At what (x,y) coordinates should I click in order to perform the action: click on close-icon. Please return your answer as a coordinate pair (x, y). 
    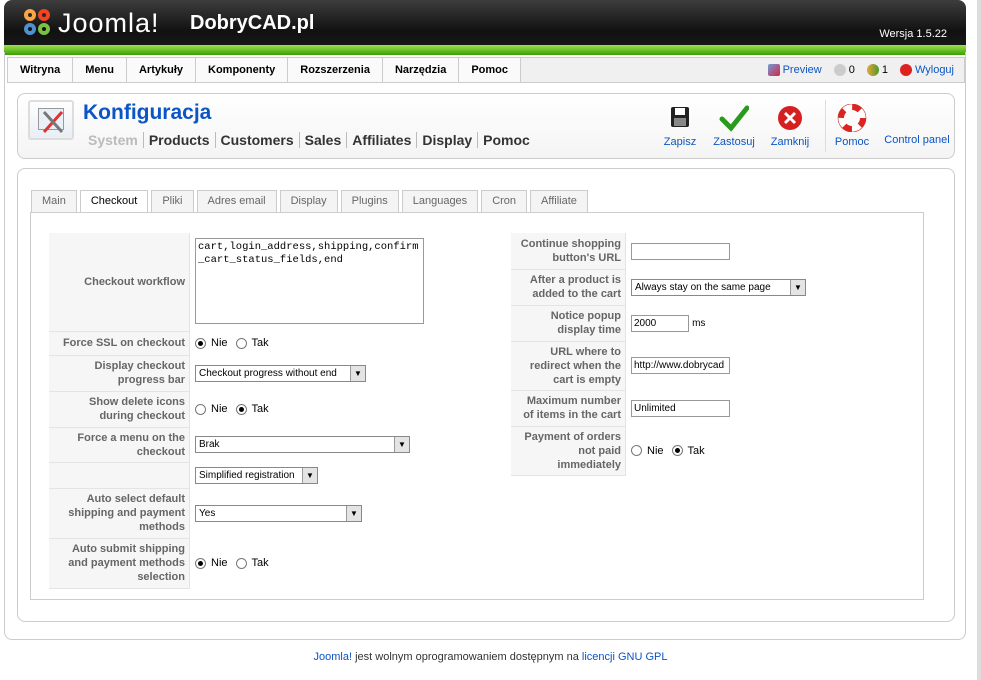
    Looking at the image, I should click on (790, 118).